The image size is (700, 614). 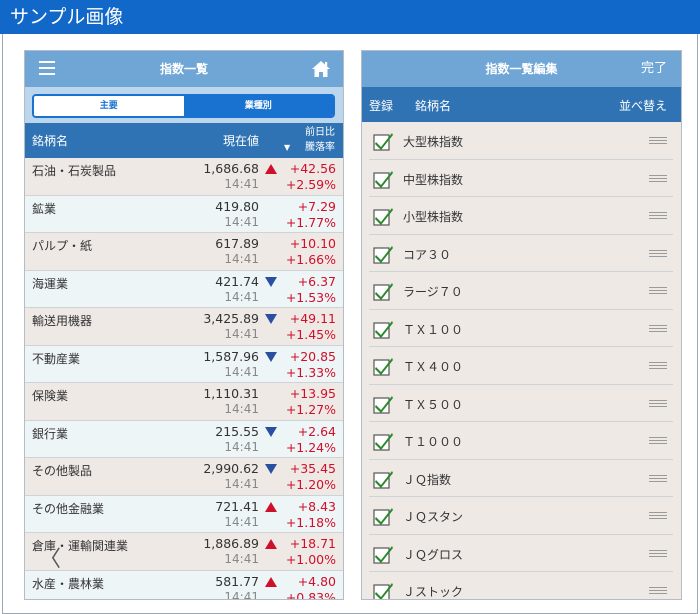 I want to click on table-row: 不動産業 1,587.96 14:41 +20.85 +1.33%, so click(x=184, y=364).